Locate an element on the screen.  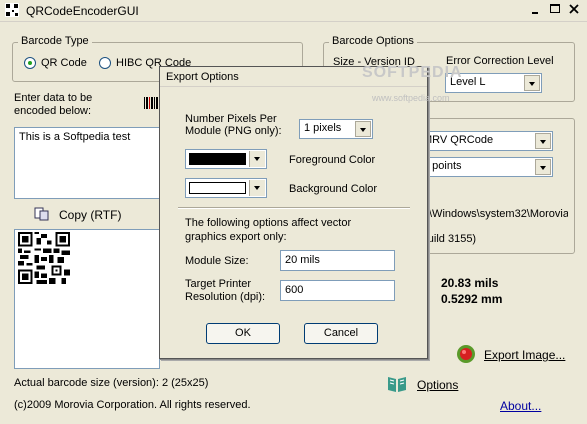
point-size-select: 4 points is located at coordinates (485, 167).